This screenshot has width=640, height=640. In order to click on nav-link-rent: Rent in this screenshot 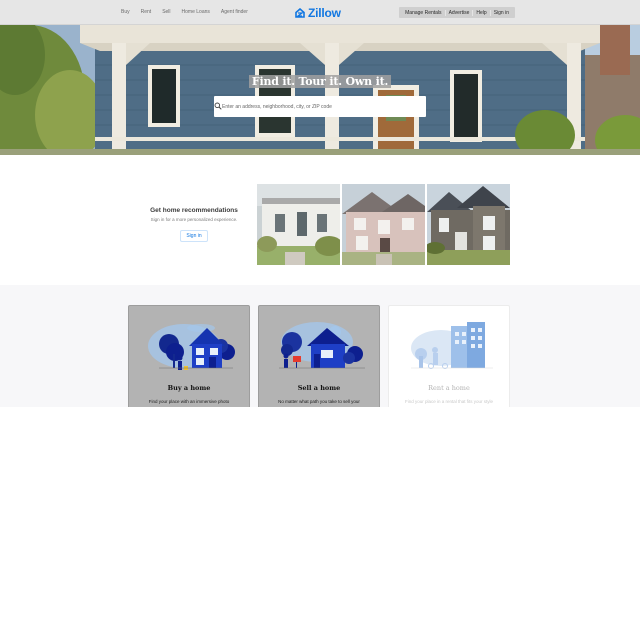, I will do `click(146, 12)`.